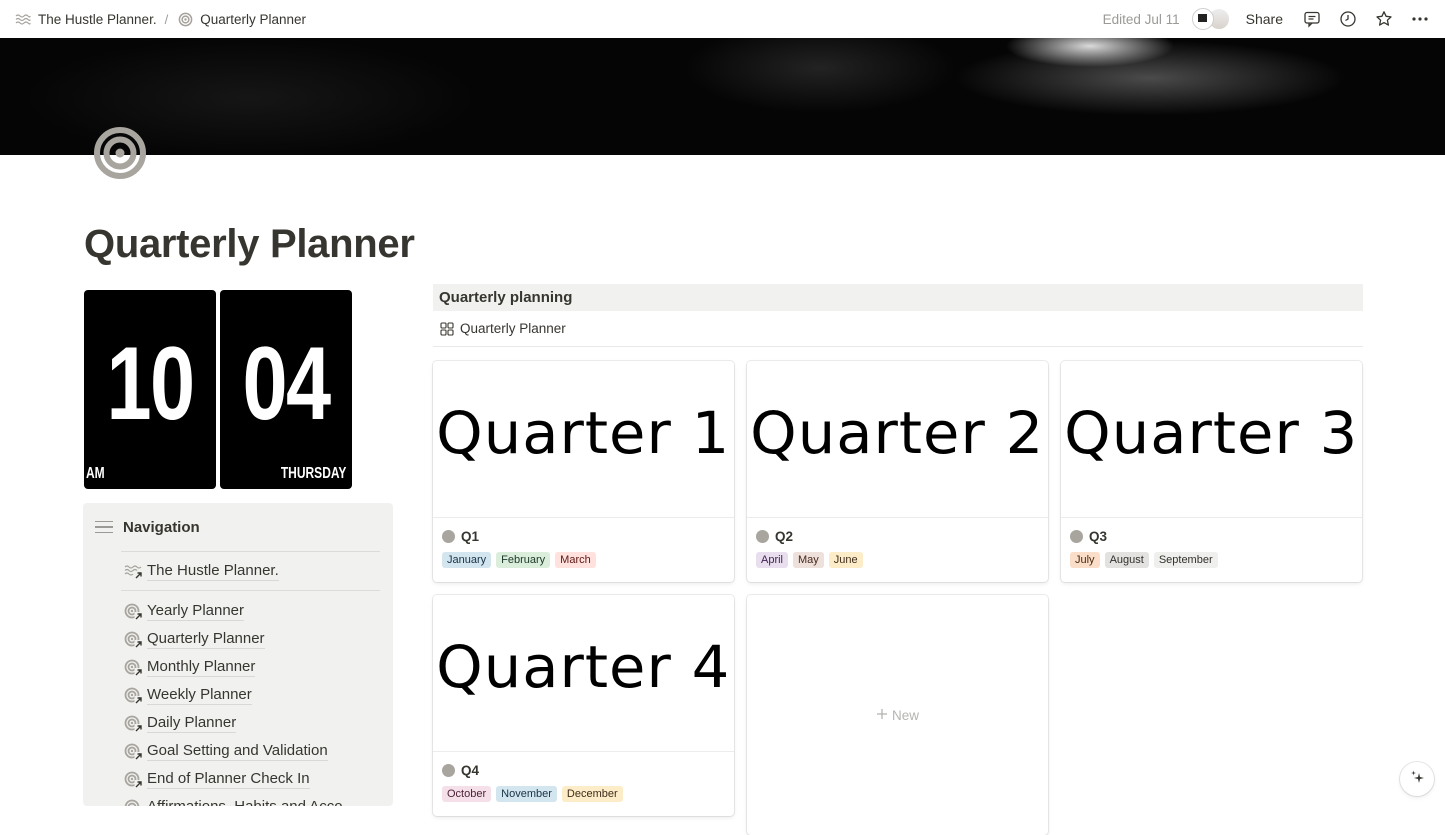 The height and width of the screenshot is (835, 1445). I want to click on flip-clock-widget: 10 AM 04 THURSDAY, so click(218, 389).